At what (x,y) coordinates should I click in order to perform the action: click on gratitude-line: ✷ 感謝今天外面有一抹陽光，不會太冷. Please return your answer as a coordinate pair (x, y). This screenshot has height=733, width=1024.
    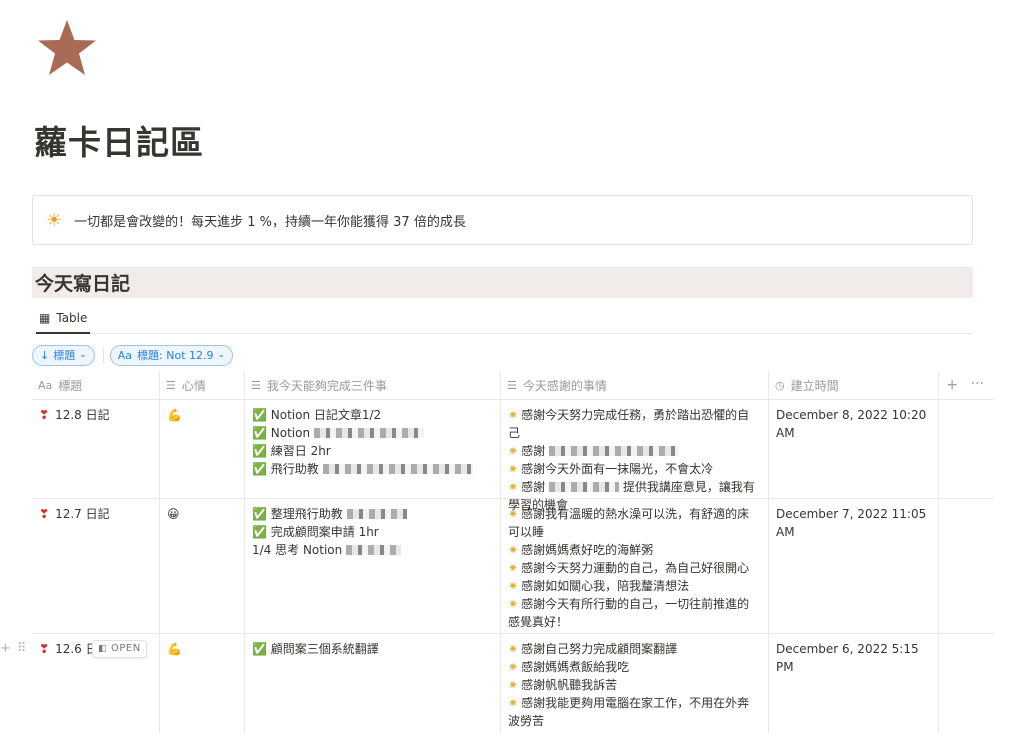
    Looking at the image, I should click on (634, 469).